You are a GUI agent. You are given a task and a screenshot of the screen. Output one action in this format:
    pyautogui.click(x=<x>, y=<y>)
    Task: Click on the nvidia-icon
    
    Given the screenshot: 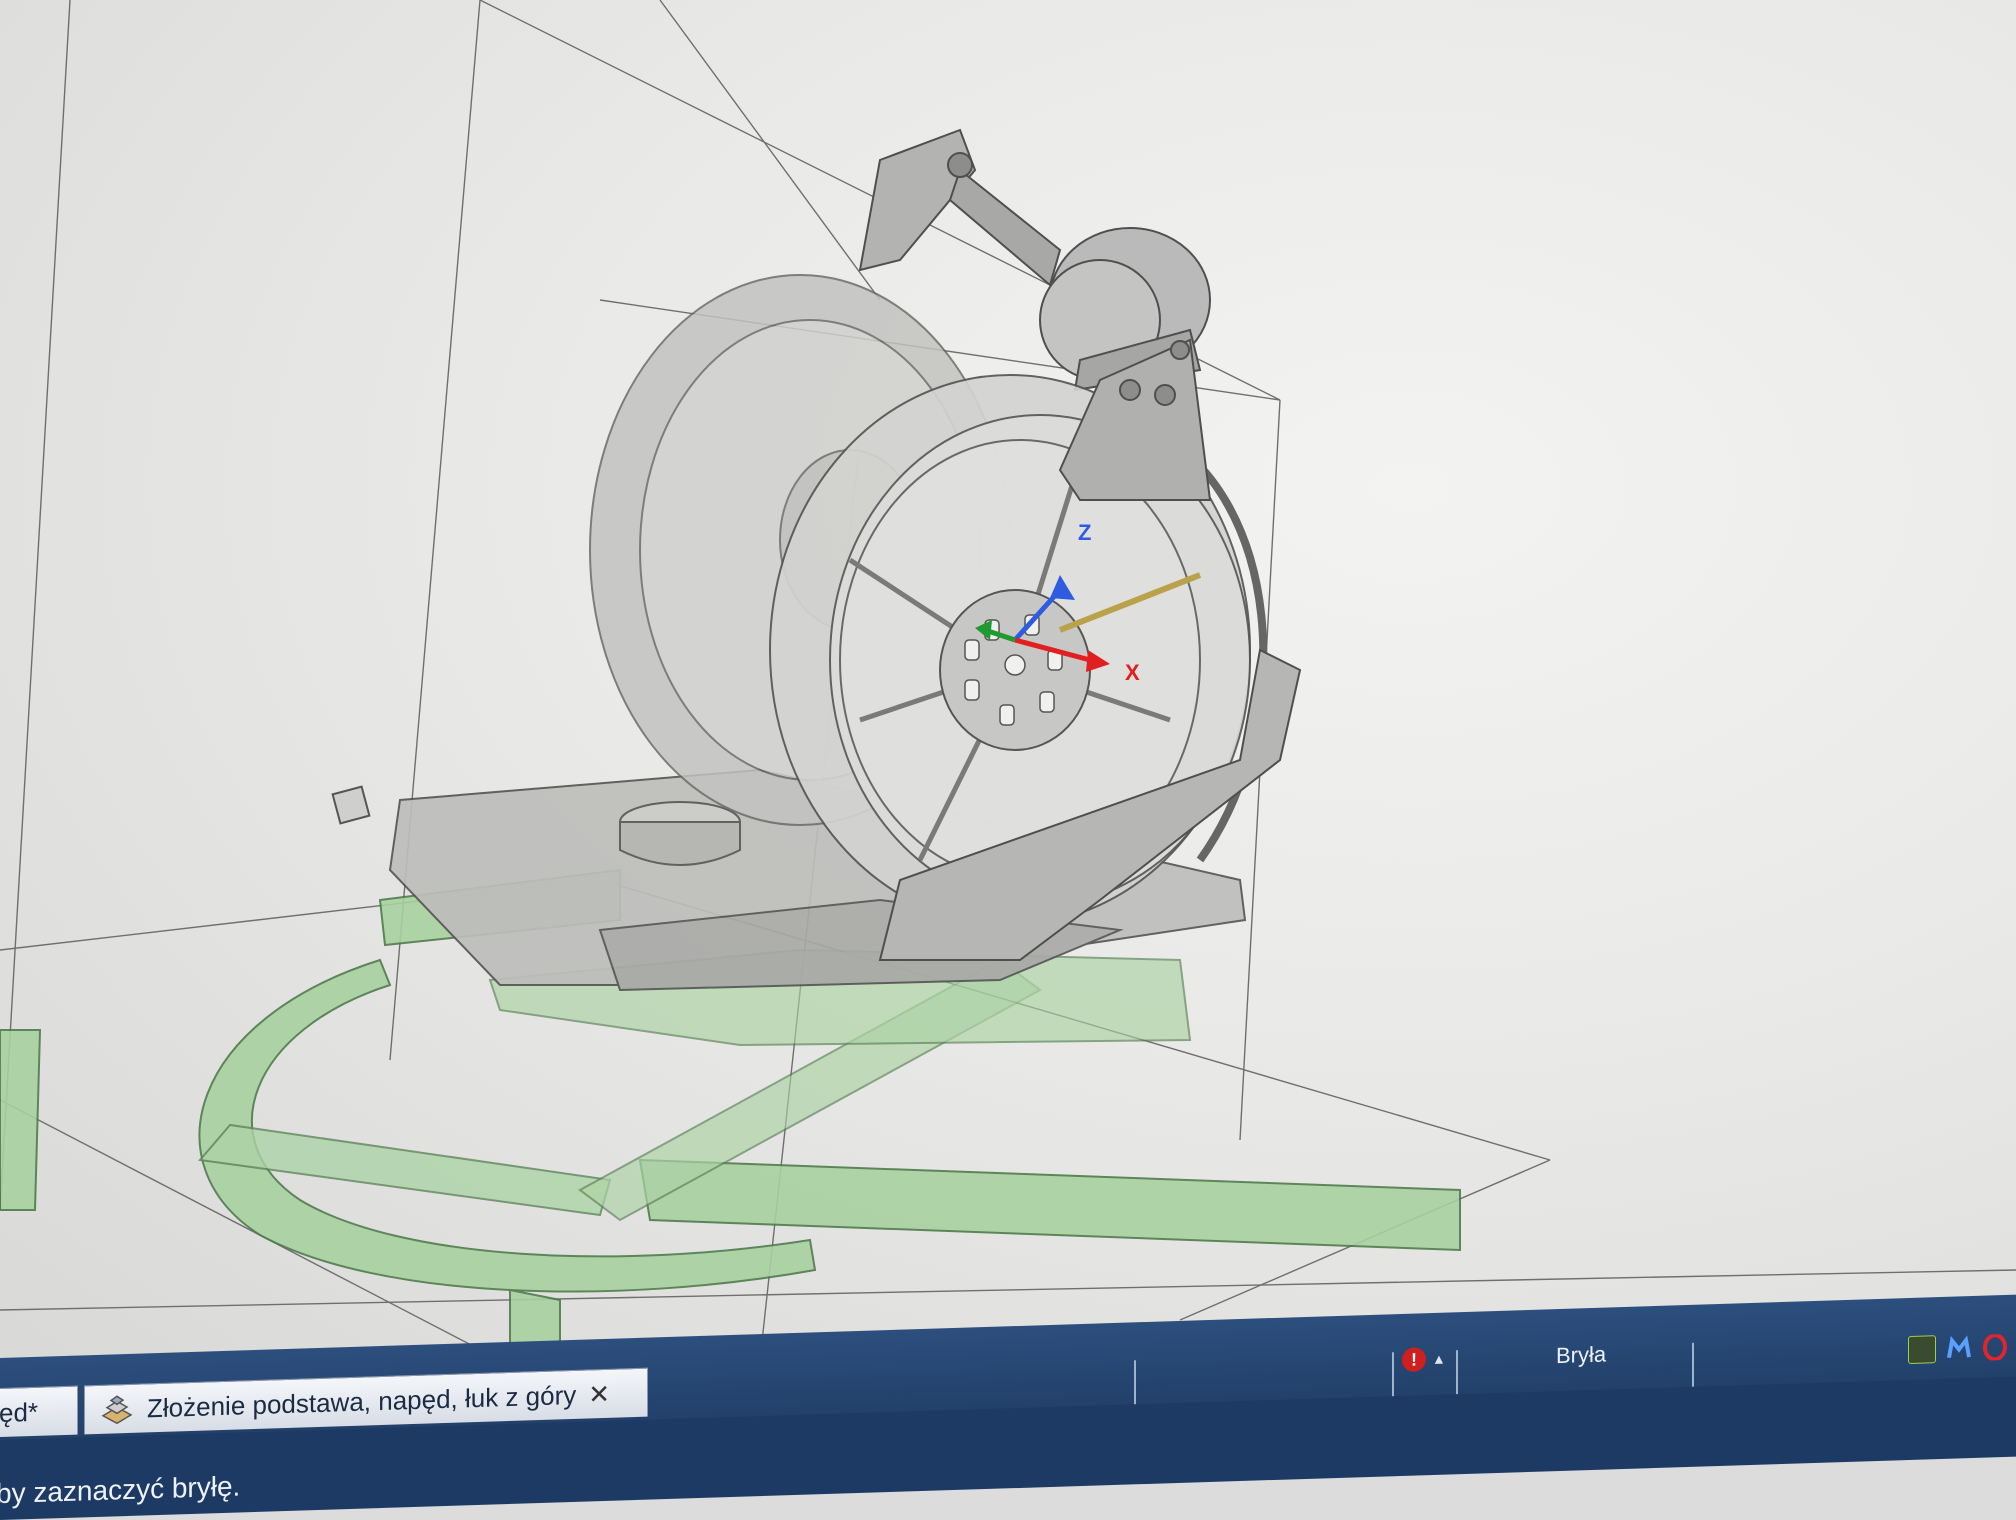 What is the action you would take?
    pyautogui.click(x=1922, y=1350)
    